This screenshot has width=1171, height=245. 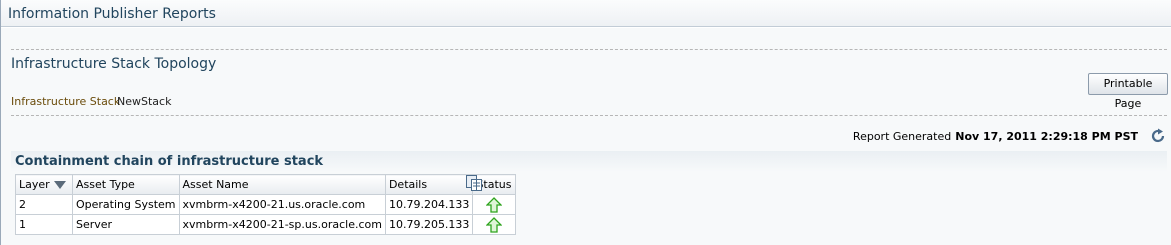 I want to click on sort-descending-icon, so click(x=59, y=185).